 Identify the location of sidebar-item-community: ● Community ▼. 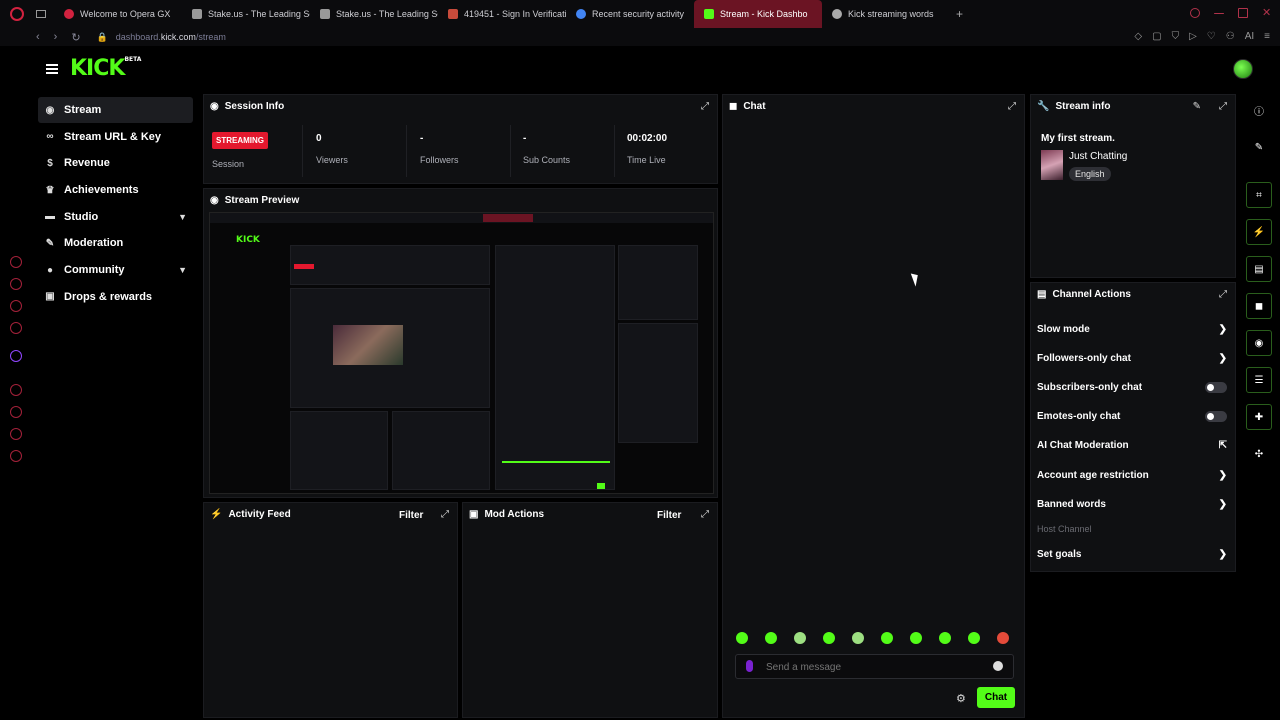
(115, 270).